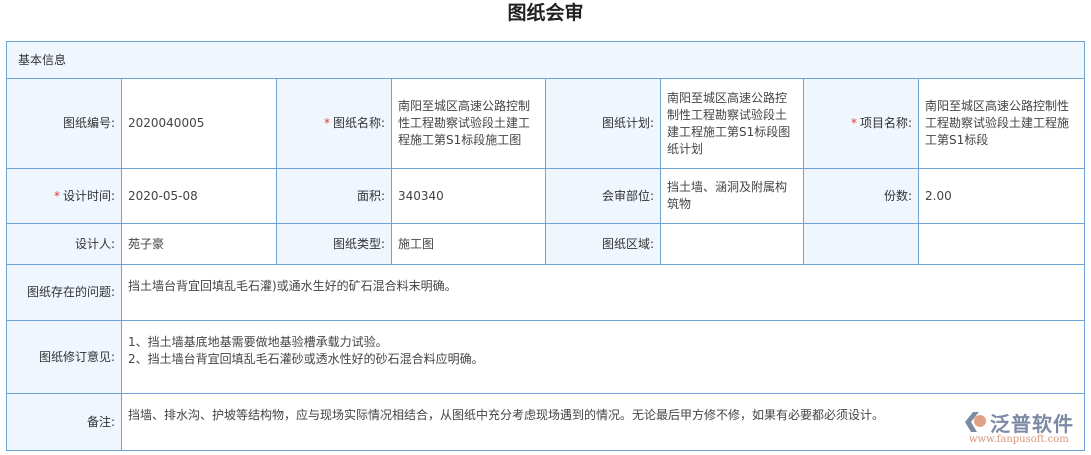  I want to click on drawing-area-label: 图纸区域:, so click(603, 244).